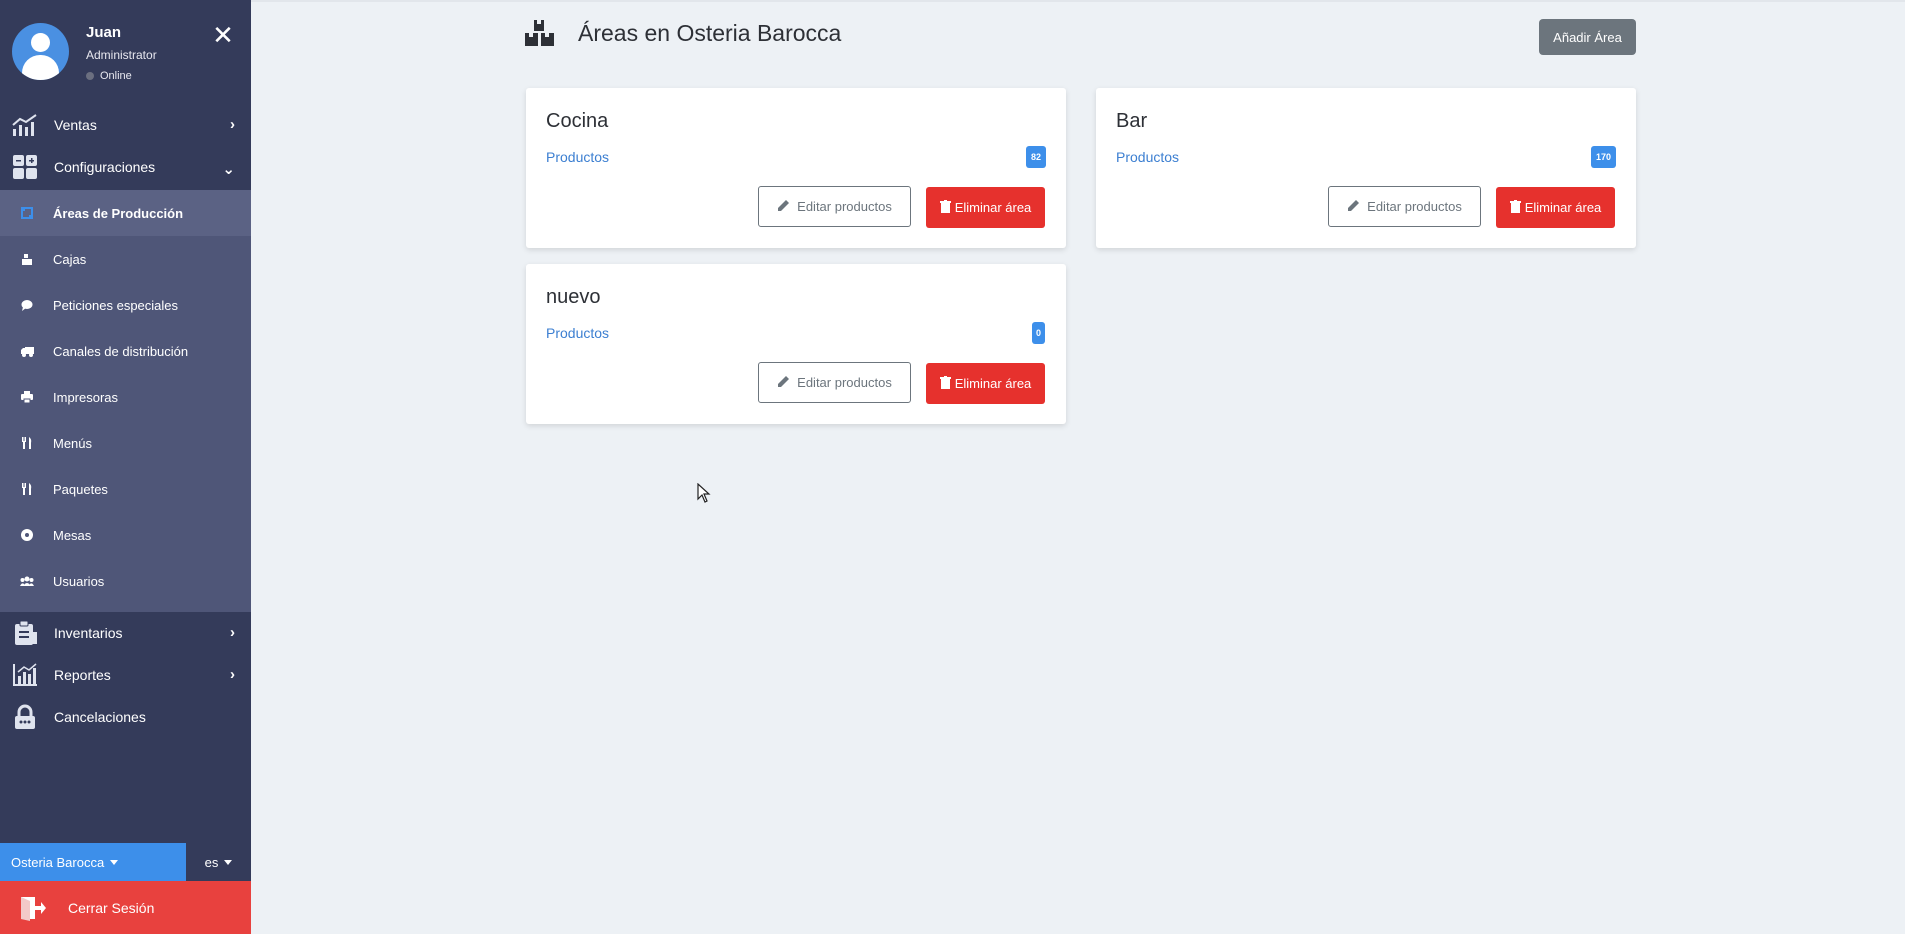 This screenshot has height=934, width=1905. What do you see at coordinates (223, 35) in the screenshot?
I see `close-sidebar-button: ✕` at bounding box center [223, 35].